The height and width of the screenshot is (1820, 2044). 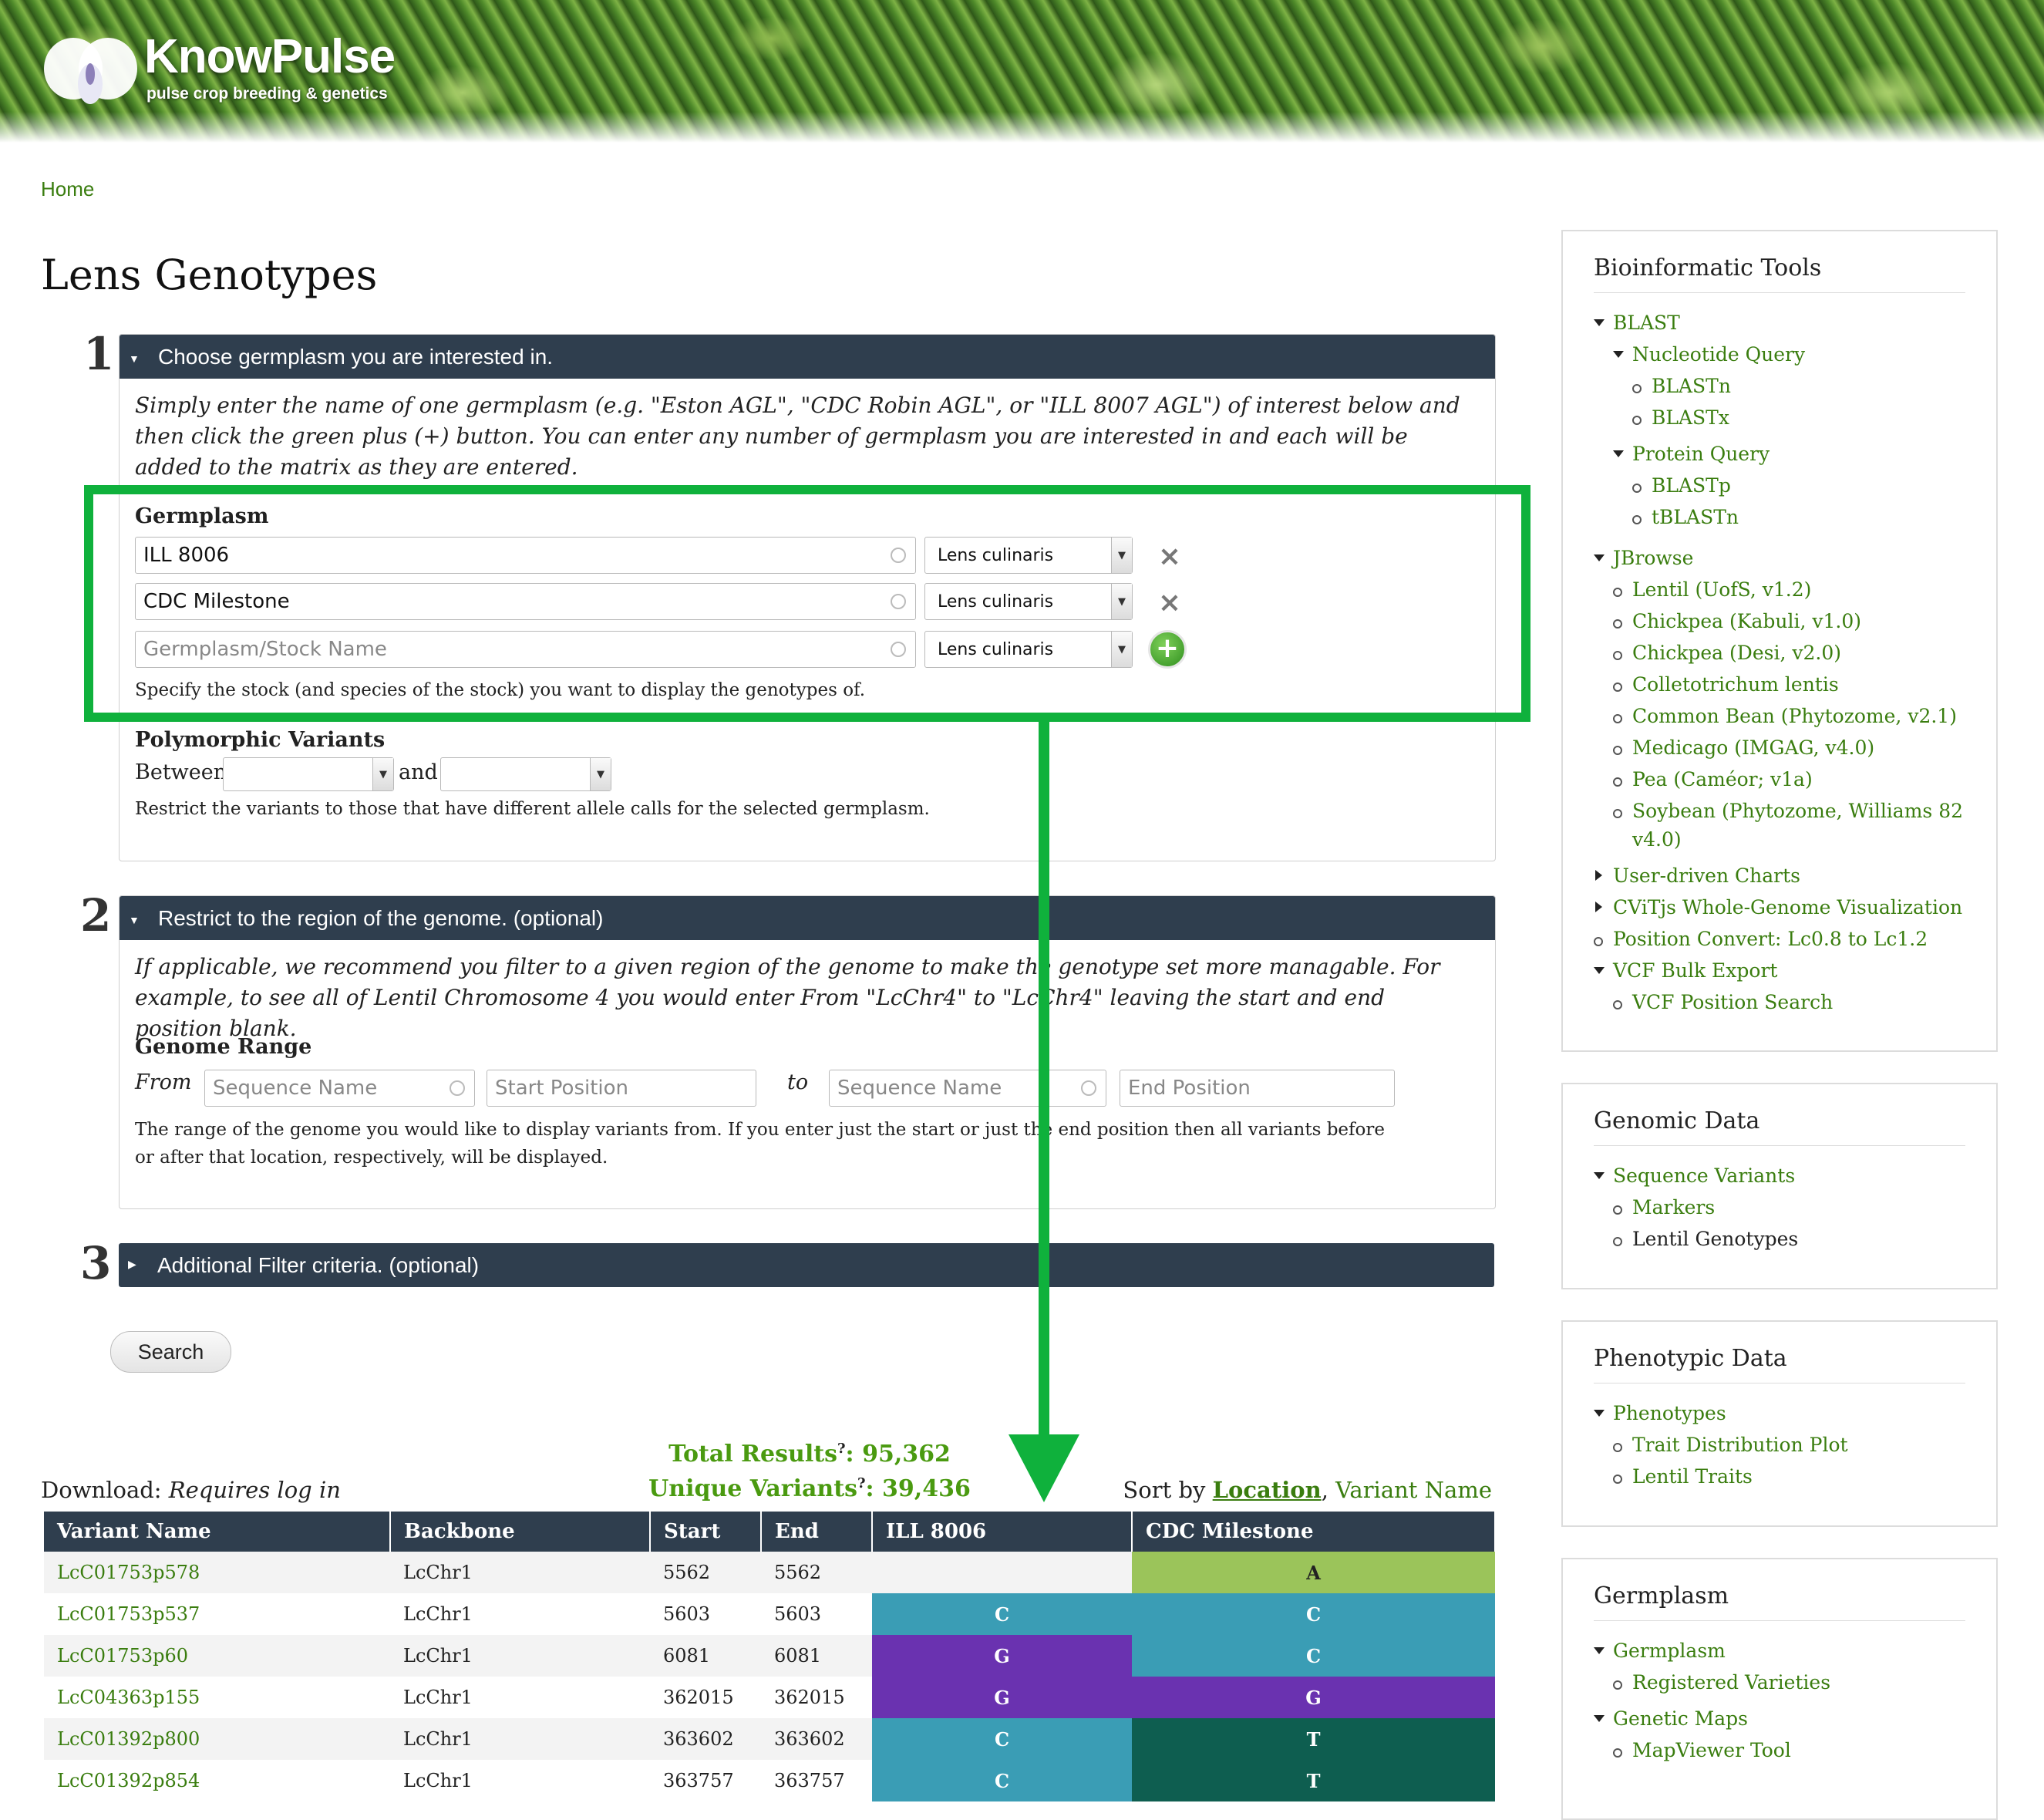 What do you see at coordinates (705, 1698) in the screenshot?
I see `start-cell: 362015` at bounding box center [705, 1698].